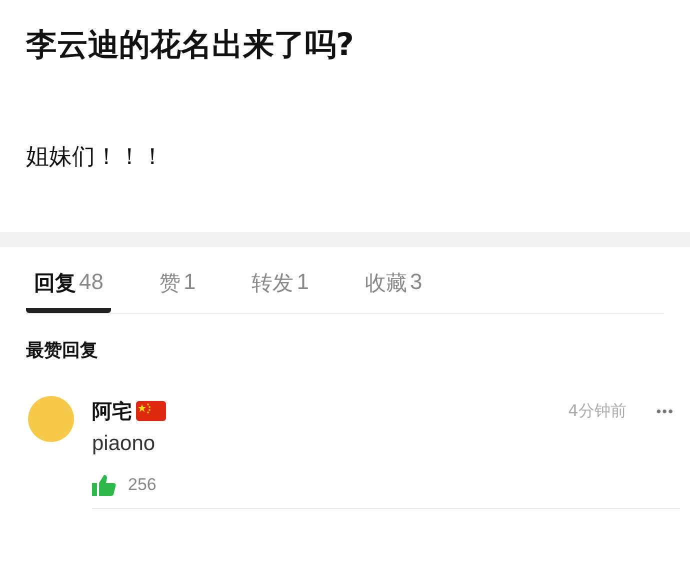 Image resolution: width=690 pixels, height=568 pixels. Describe the element at coordinates (124, 444) in the screenshot. I see `comment-text: piaono` at that location.